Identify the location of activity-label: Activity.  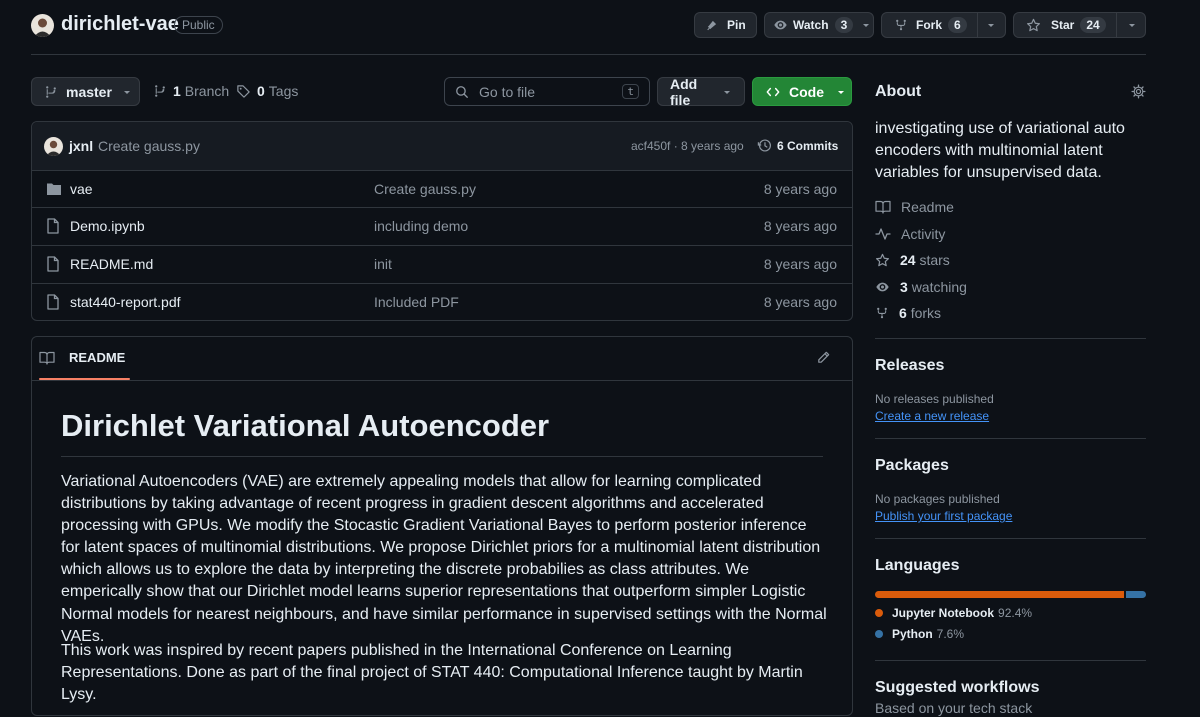
(923, 234).